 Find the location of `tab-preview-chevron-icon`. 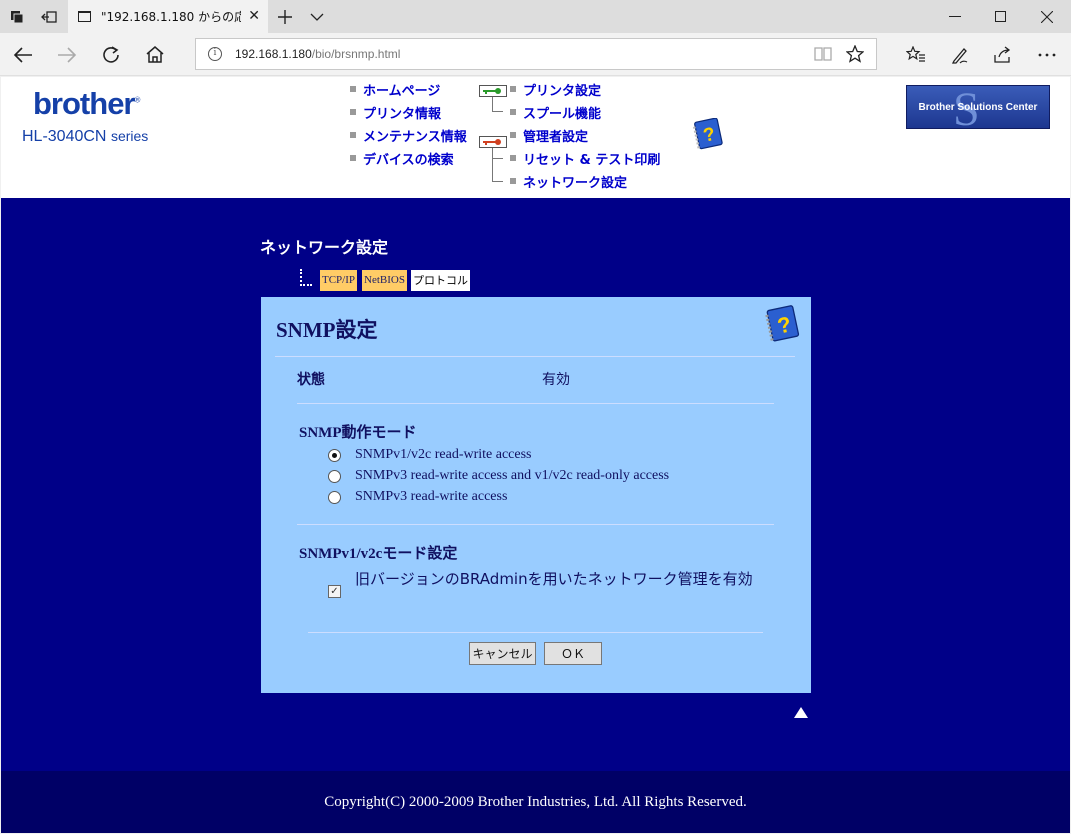

tab-preview-chevron-icon is located at coordinates (317, 16).